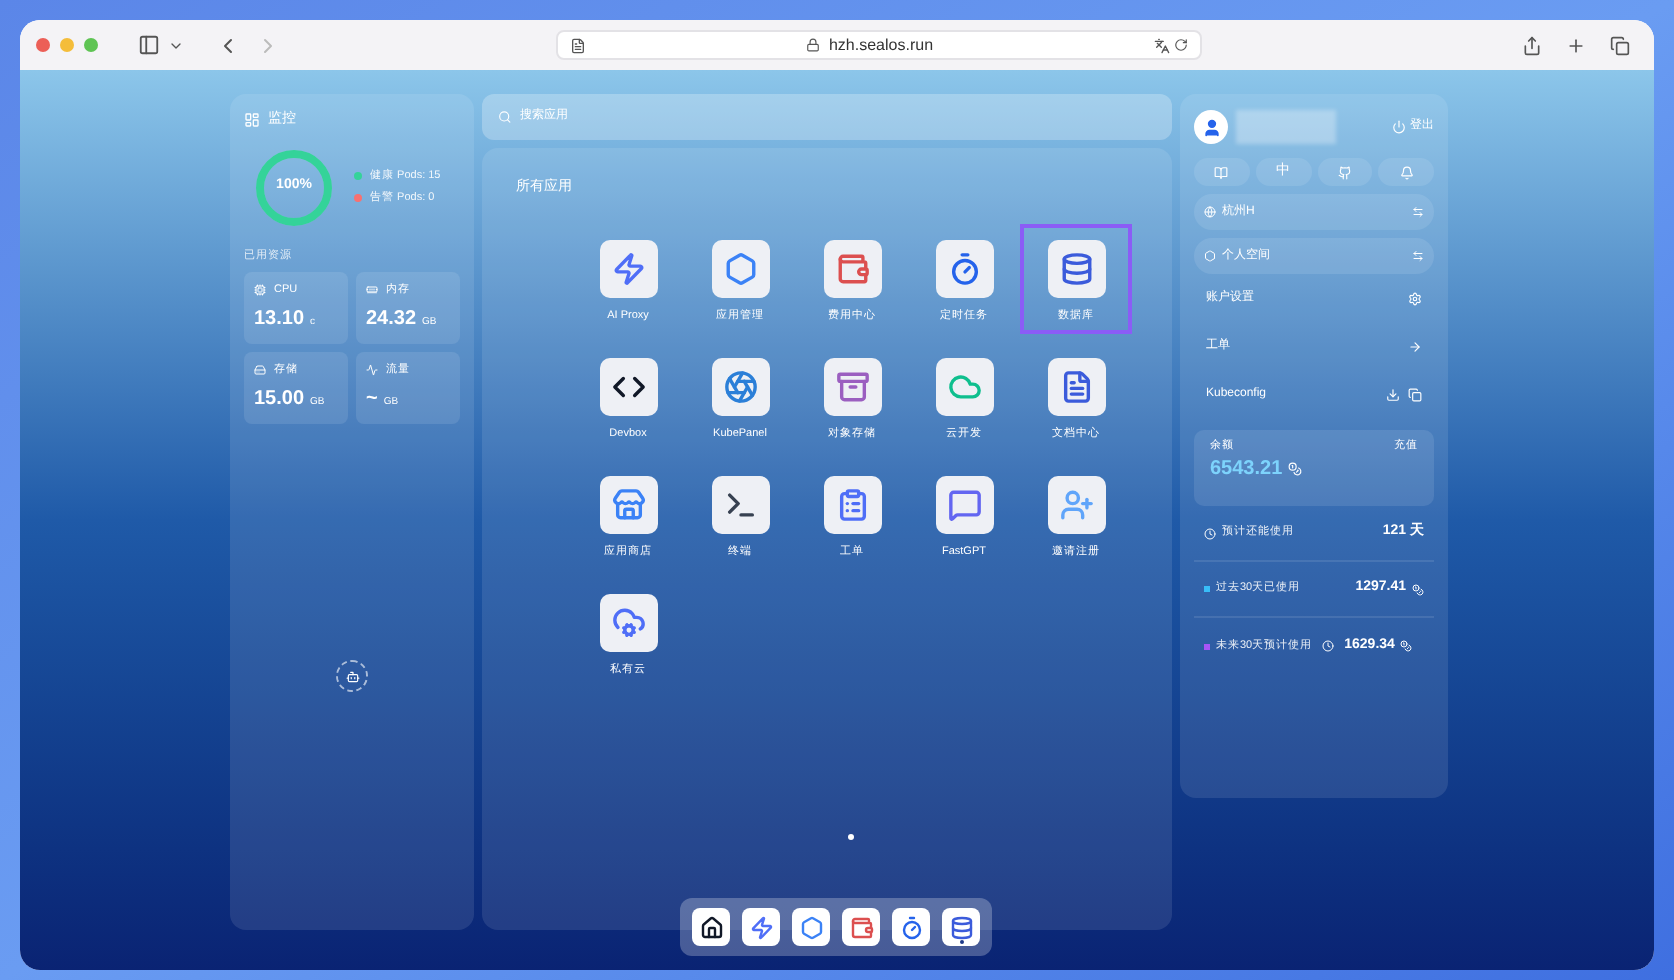  I want to click on memory-icon, so click(372, 289).